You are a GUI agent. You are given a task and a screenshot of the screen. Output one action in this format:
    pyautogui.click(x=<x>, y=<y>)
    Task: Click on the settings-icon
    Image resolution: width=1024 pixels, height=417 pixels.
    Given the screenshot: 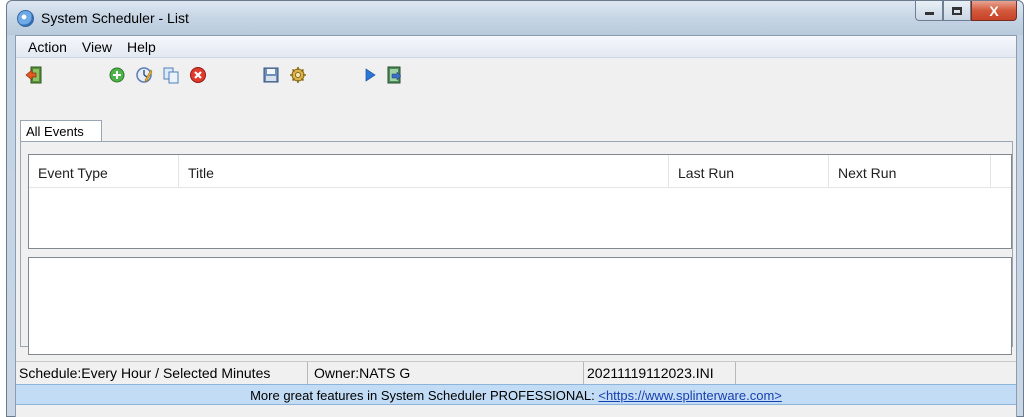 What is the action you would take?
    pyautogui.click(x=298, y=75)
    